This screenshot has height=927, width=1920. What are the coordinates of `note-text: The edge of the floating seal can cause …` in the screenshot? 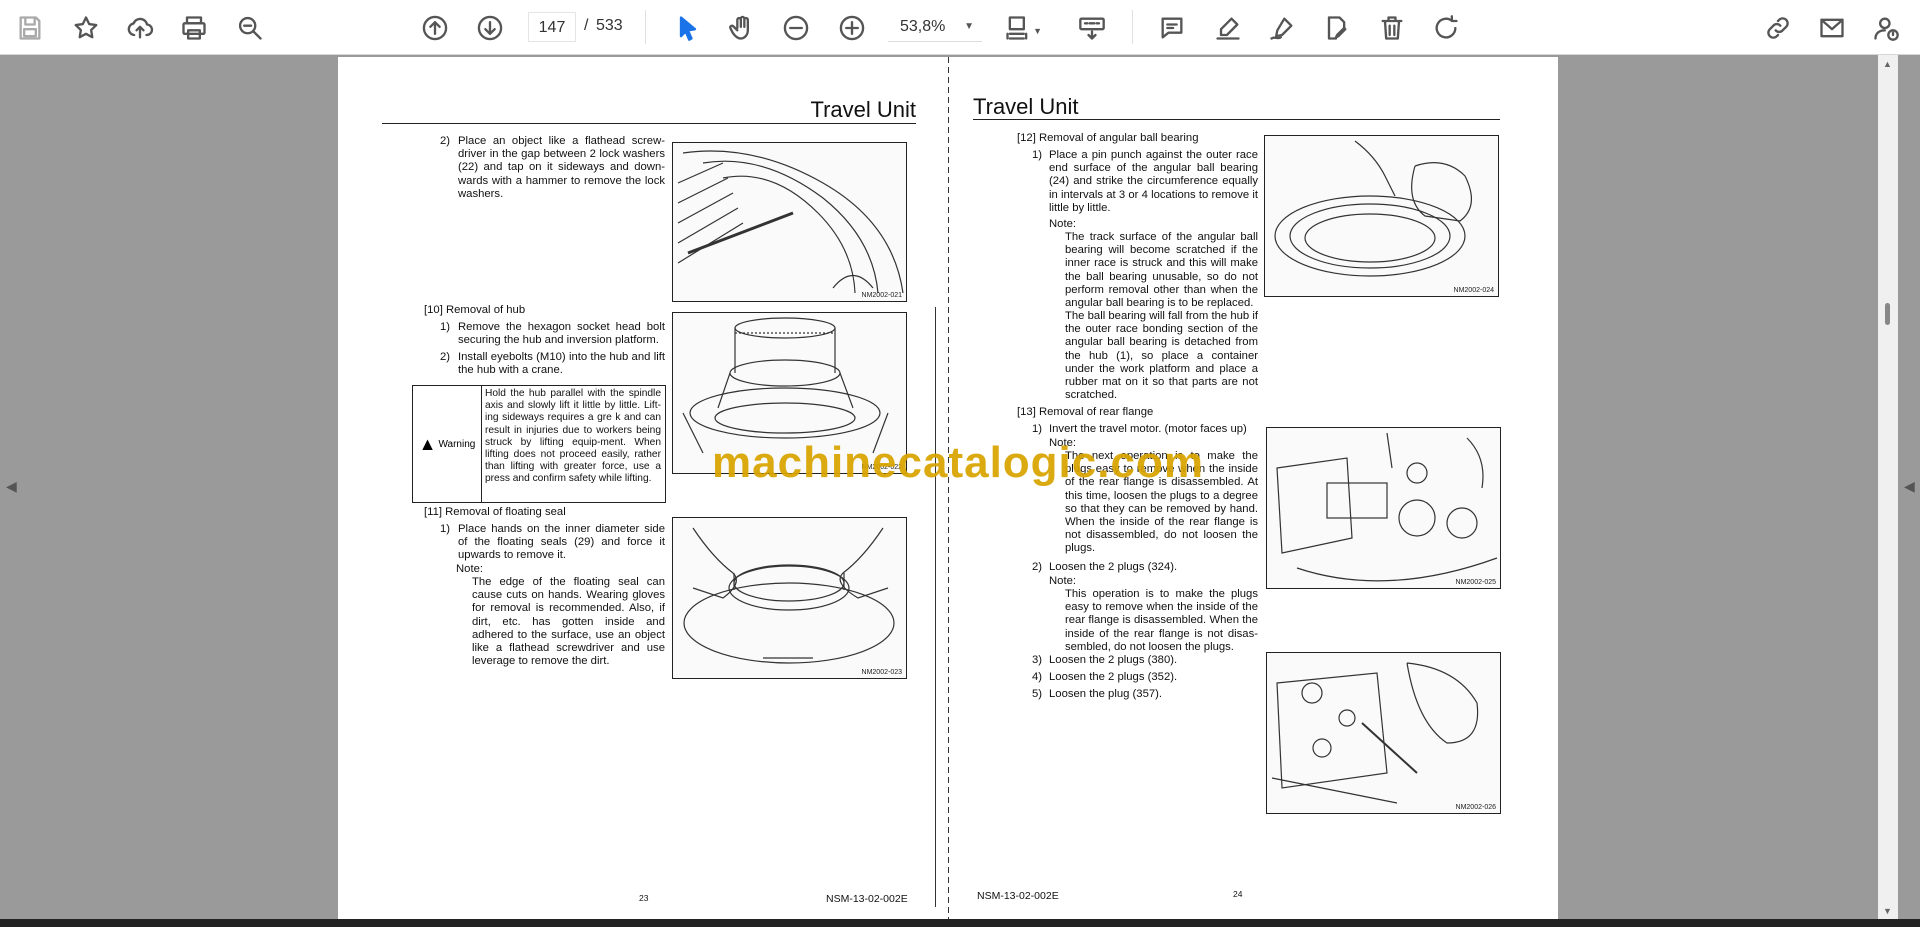 It's located at (568, 622).